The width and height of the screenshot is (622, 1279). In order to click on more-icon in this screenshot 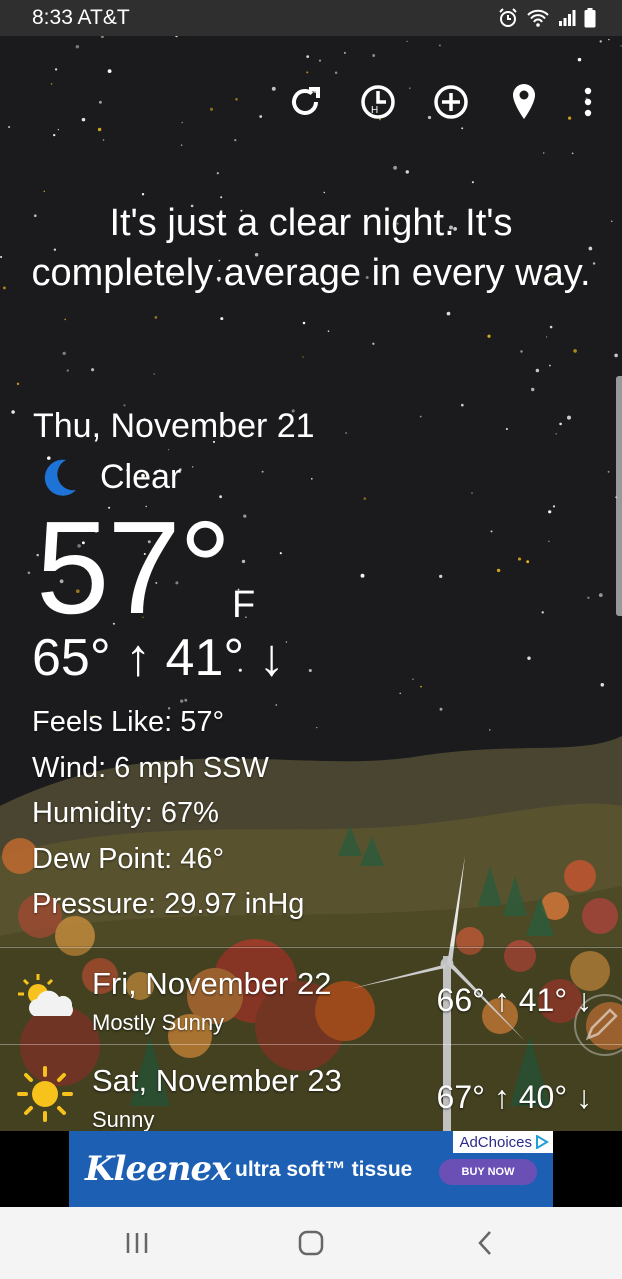, I will do `click(588, 102)`.